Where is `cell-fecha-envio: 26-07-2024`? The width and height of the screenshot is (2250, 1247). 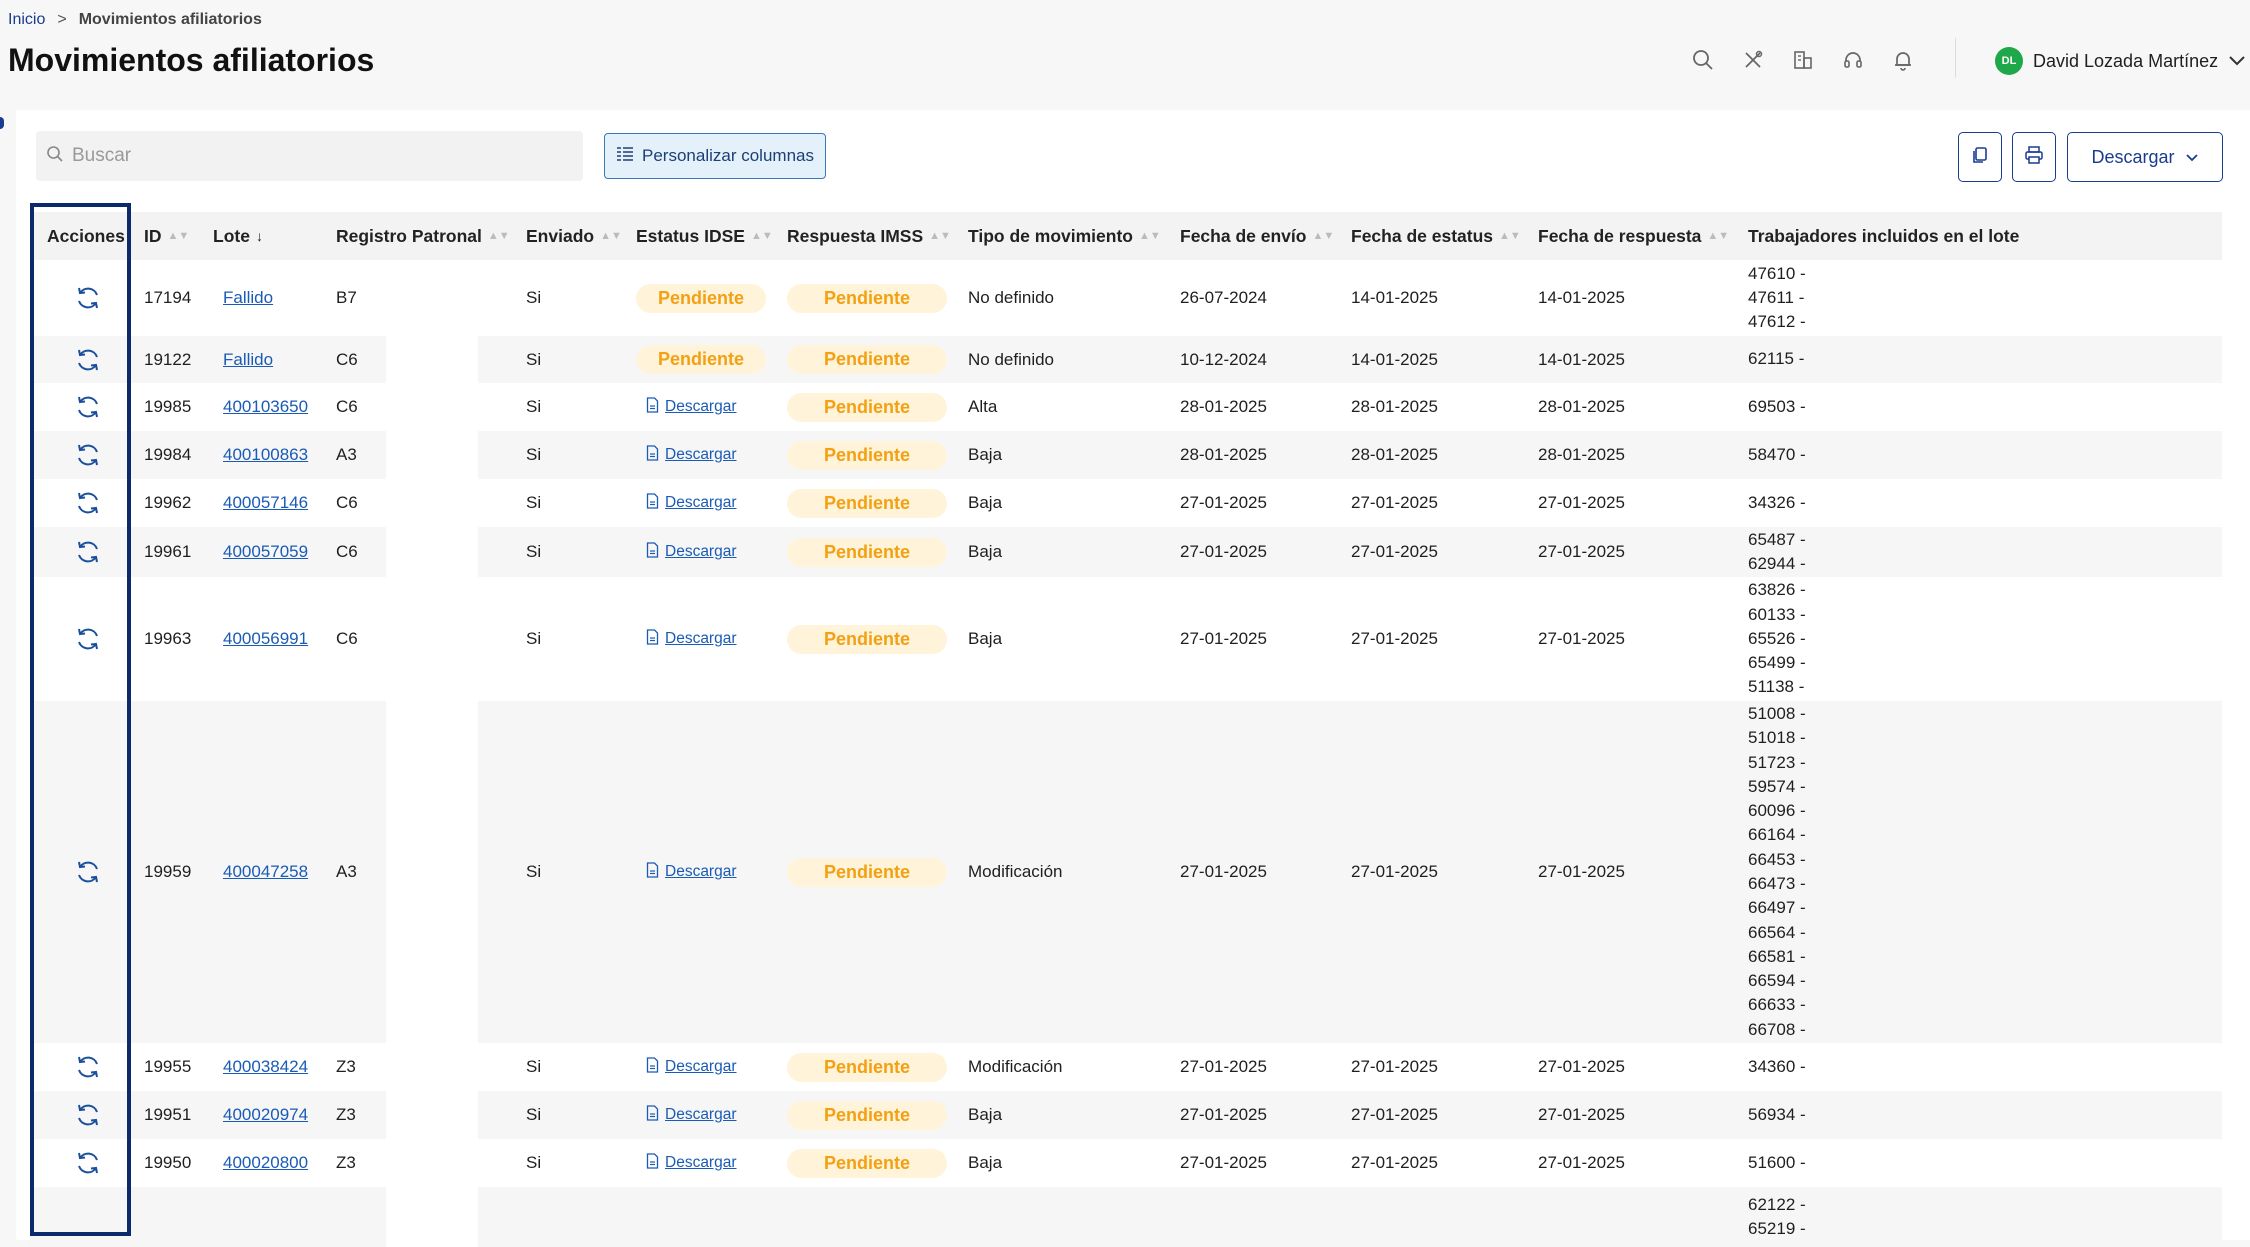 cell-fecha-envio: 26-07-2024 is located at coordinates (1223, 297).